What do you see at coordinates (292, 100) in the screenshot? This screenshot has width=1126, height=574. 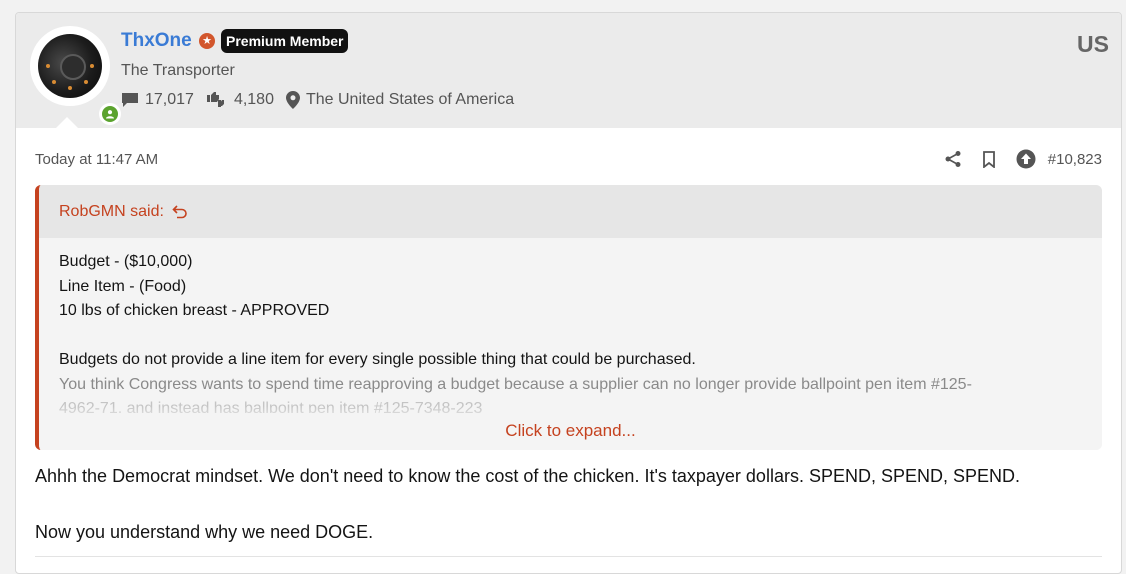 I see `map-pin-icon` at bounding box center [292, 100].